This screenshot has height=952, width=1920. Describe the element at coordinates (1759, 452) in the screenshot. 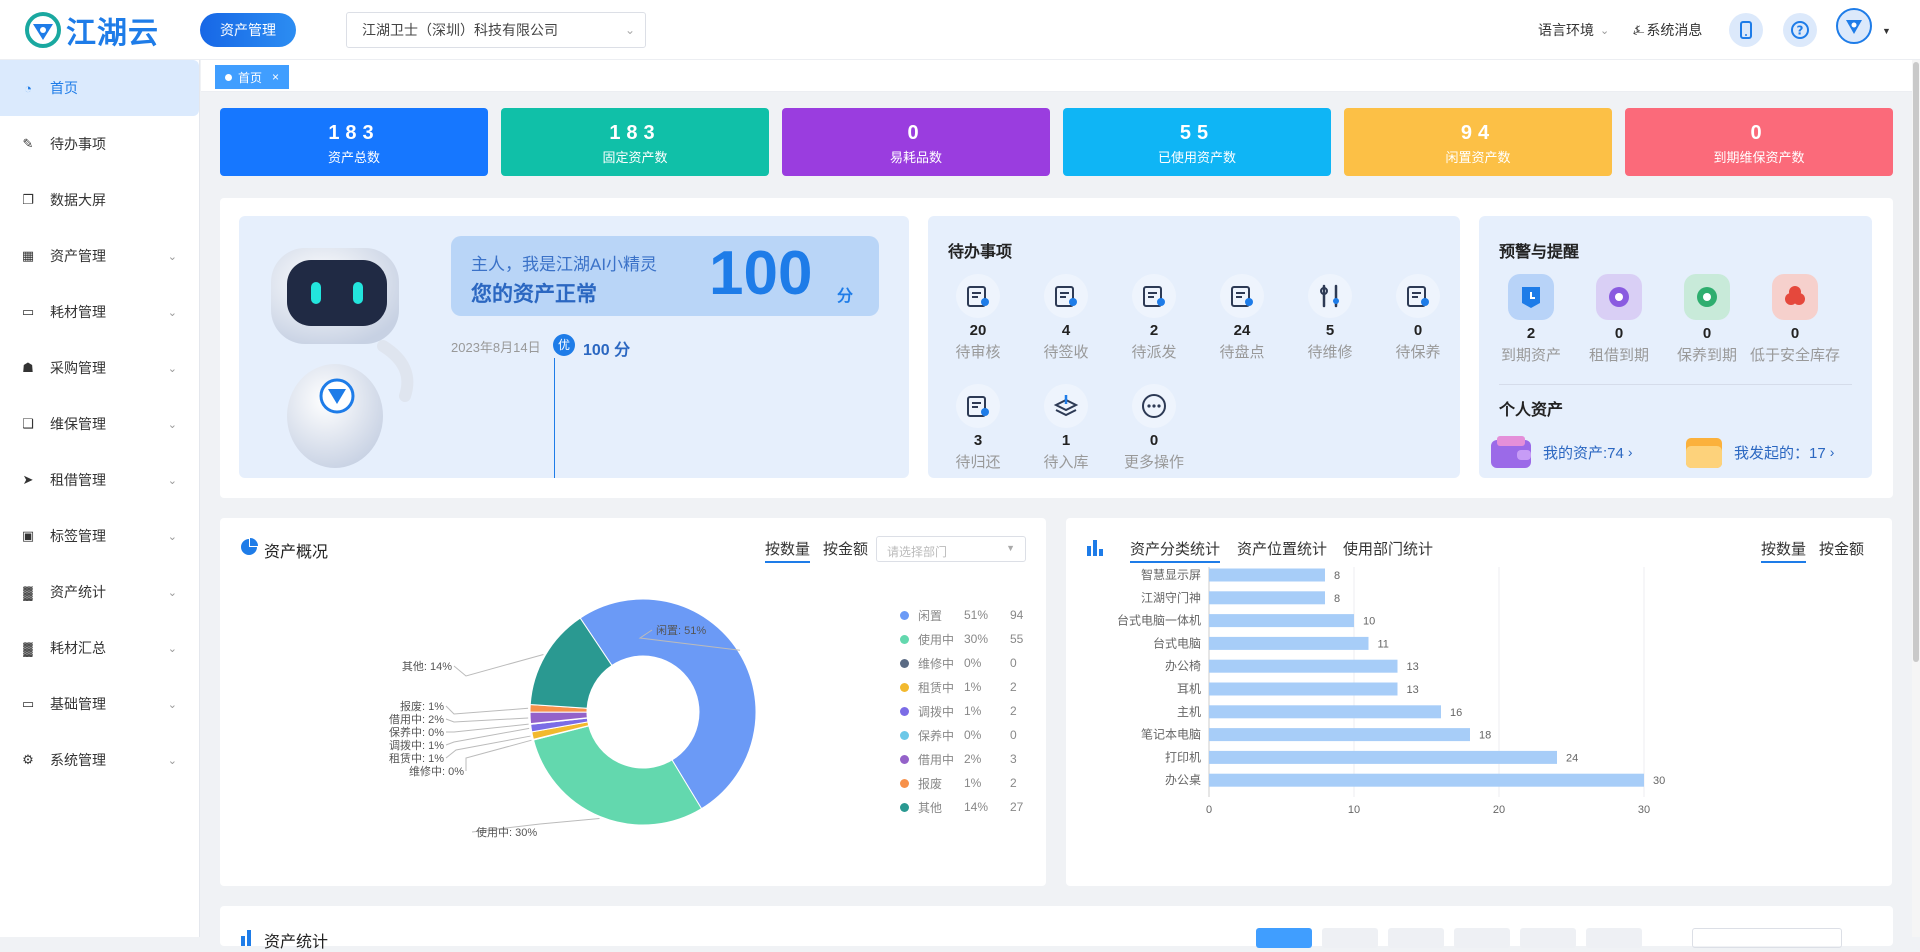

I see `my-started-link: 我发起的：17 ›` at that location.